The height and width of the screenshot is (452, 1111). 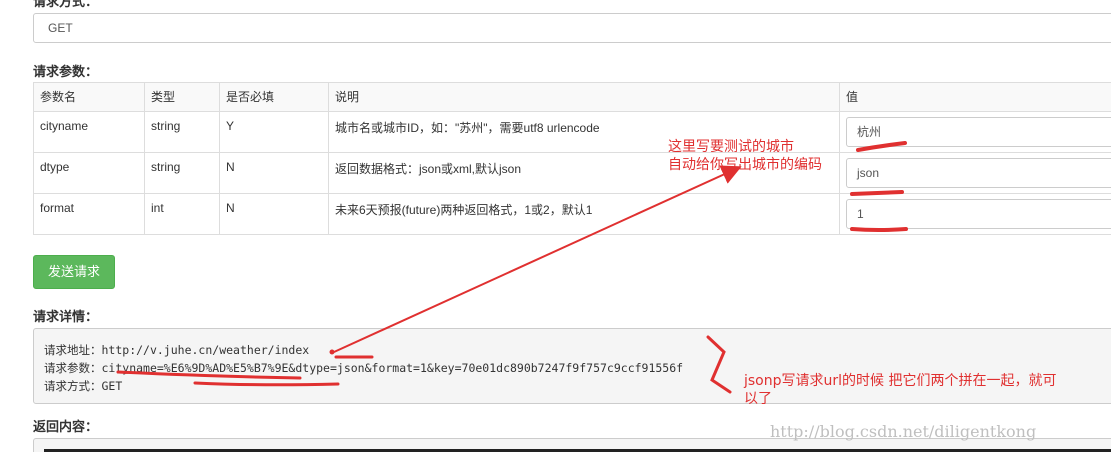 I want to click on request-url-value: http://v.juhe.cn/weather/index, so click(x=205, y=350).